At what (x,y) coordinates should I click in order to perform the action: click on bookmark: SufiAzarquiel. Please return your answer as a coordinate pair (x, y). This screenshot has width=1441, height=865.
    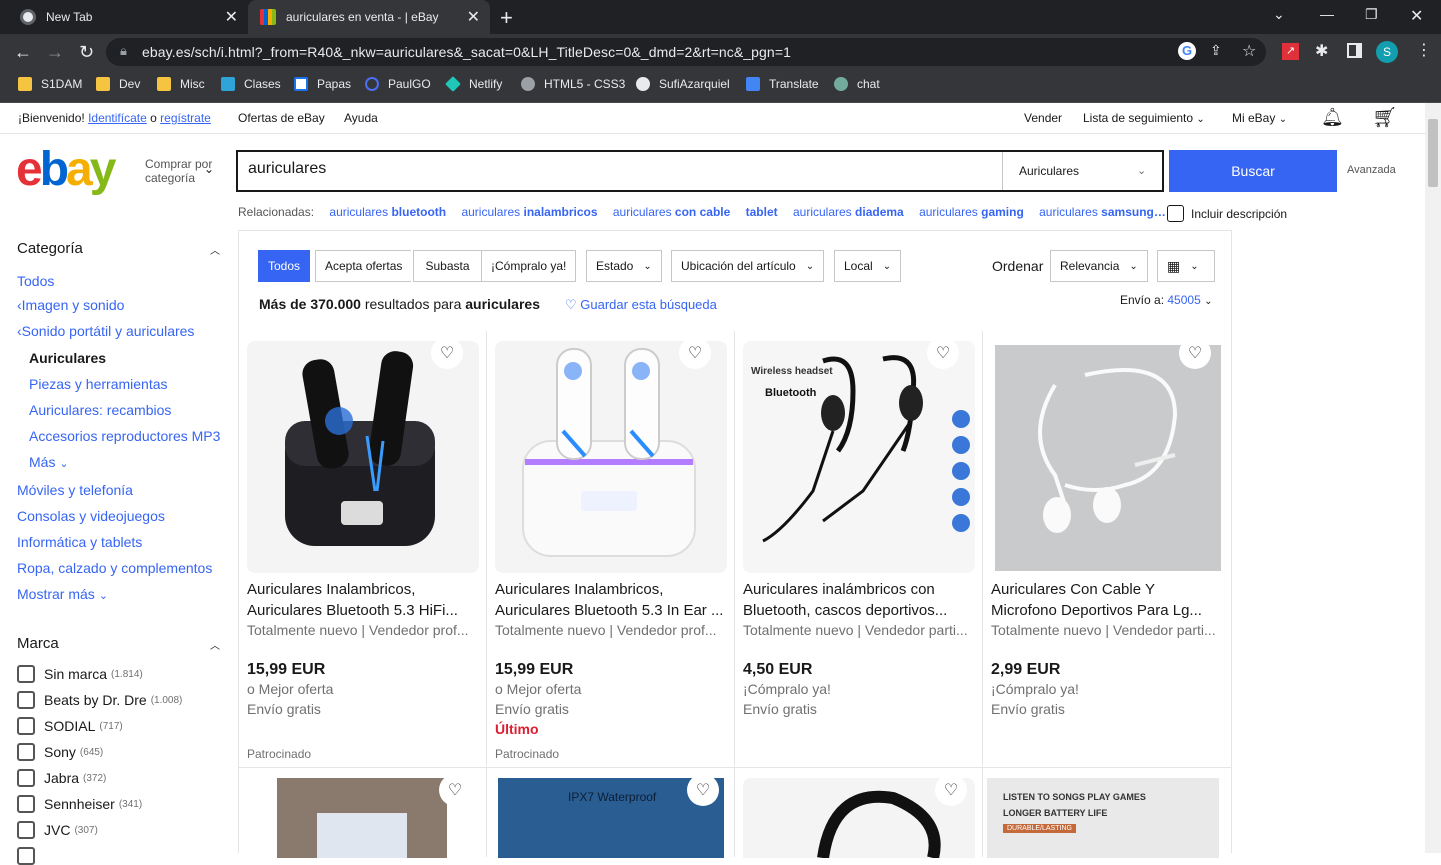
    Looking at the image, I should click on (683, 84).